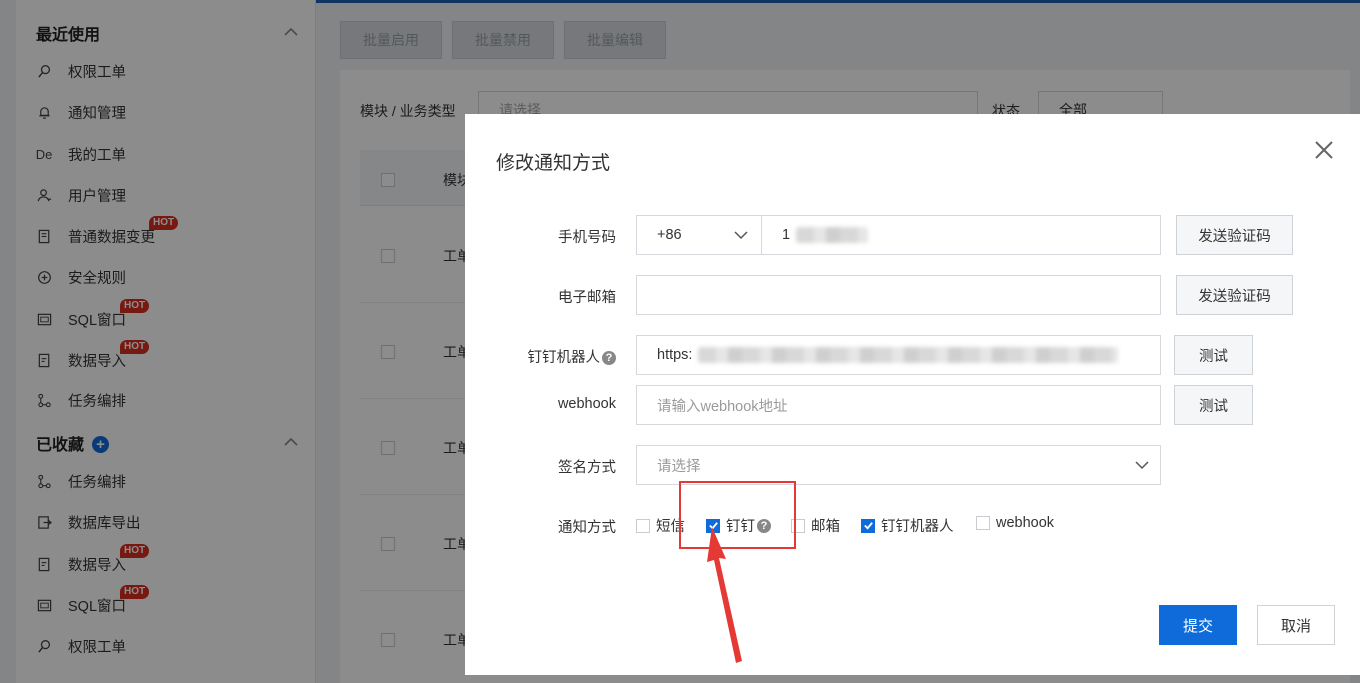  I want to click on sign-method-placeholder: 请选择, so click(679, 466).